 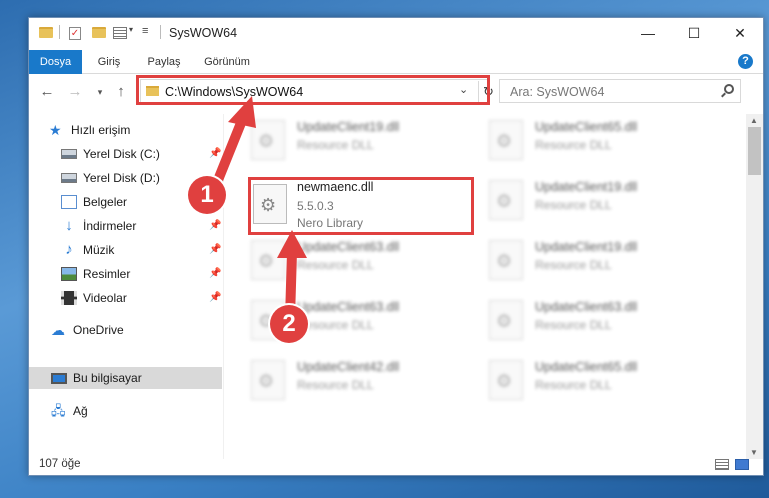 I want to click on search-icon, so click(x=729, y=89).